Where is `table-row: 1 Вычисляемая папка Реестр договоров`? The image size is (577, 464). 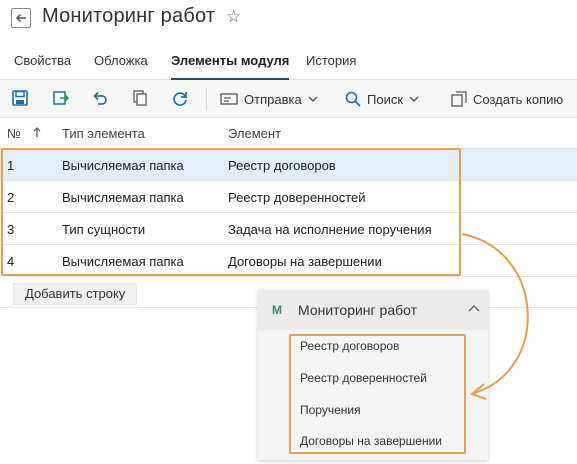 table-row: 1 Вычисляемая папка Реестр договоров is located at coordinates (288, 165).